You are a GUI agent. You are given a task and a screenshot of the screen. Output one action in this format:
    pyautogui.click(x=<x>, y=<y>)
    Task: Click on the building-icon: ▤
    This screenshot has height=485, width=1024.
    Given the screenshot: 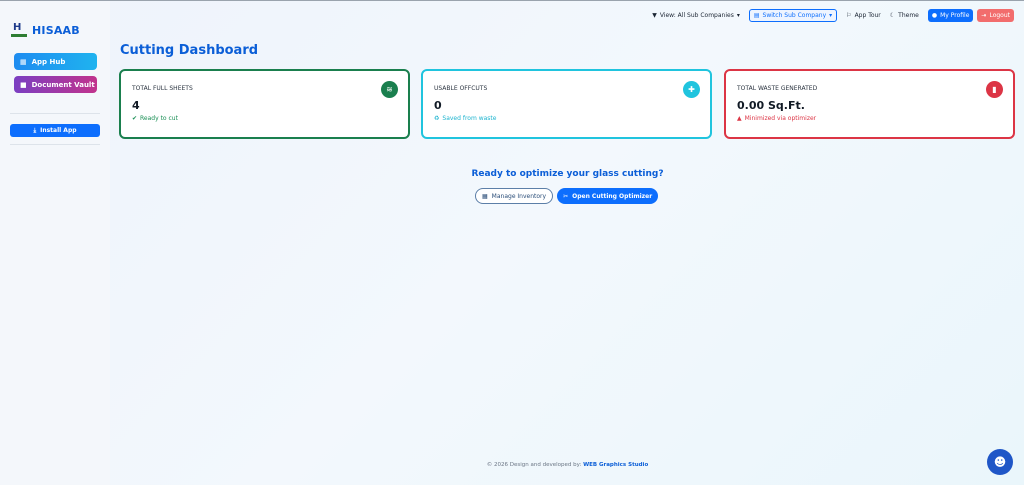 What is the action you would take?
    pyautogui.click(x=756, y=15)
    